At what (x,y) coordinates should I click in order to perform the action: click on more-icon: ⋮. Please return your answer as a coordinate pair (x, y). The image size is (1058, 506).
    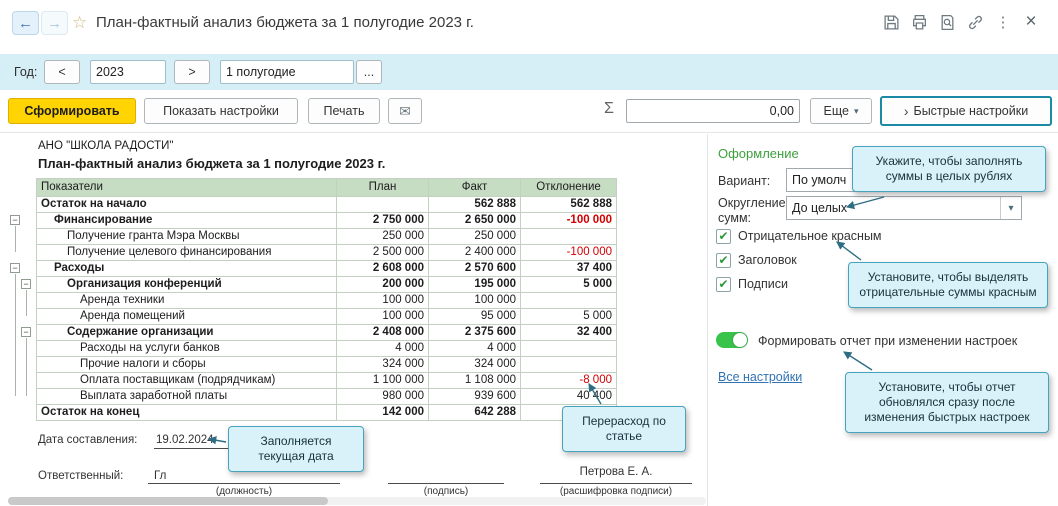
    Looking at the image, I should click on (1003, 22).